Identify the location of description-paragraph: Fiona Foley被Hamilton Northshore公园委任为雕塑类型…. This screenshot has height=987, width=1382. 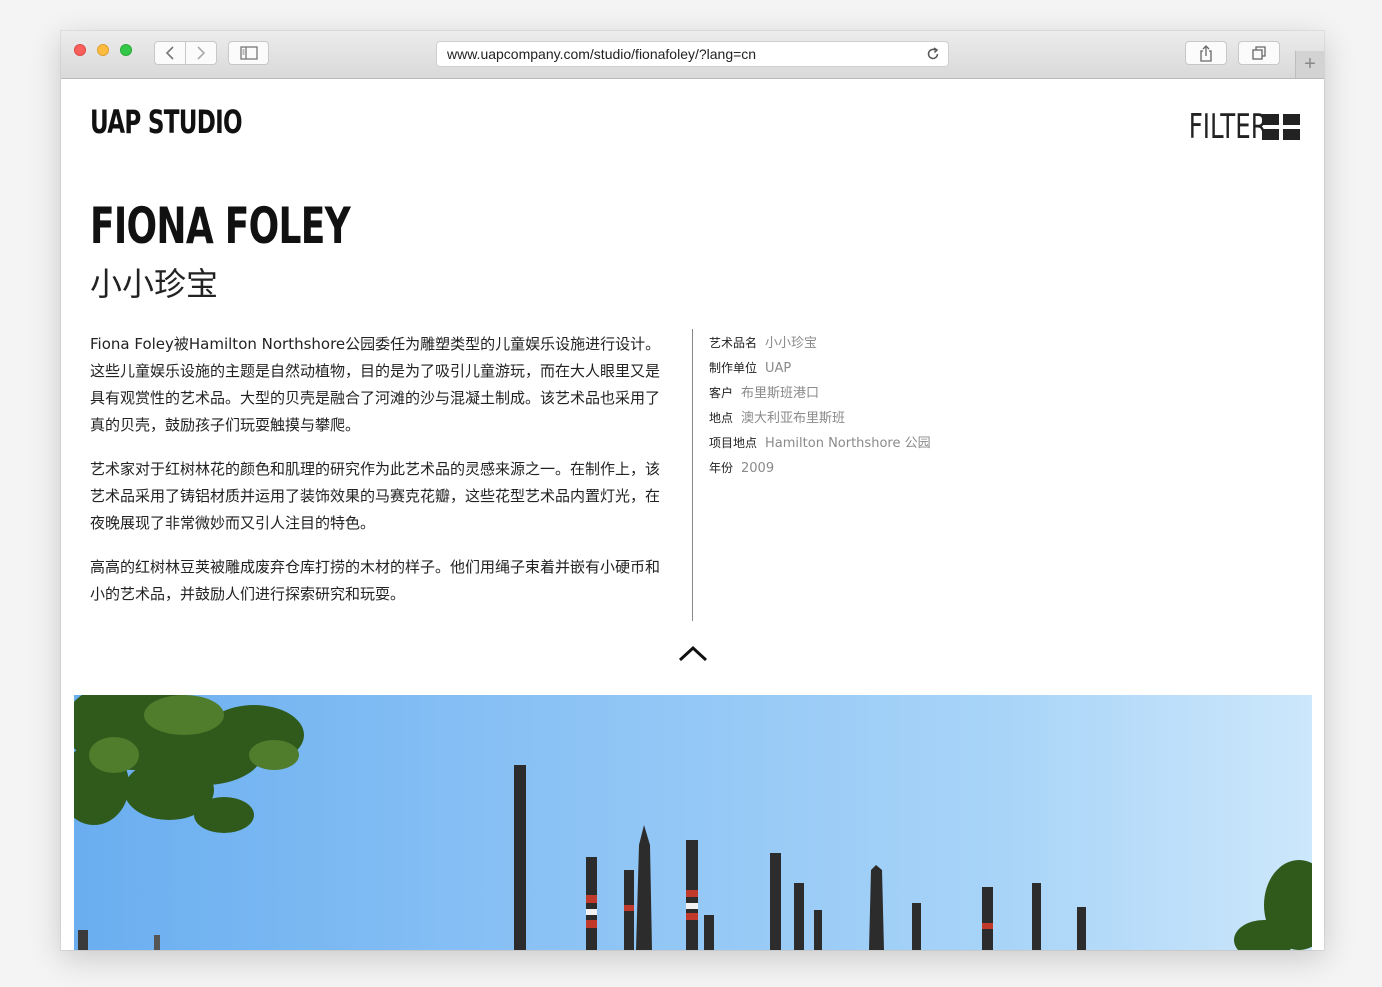
(375, 384).